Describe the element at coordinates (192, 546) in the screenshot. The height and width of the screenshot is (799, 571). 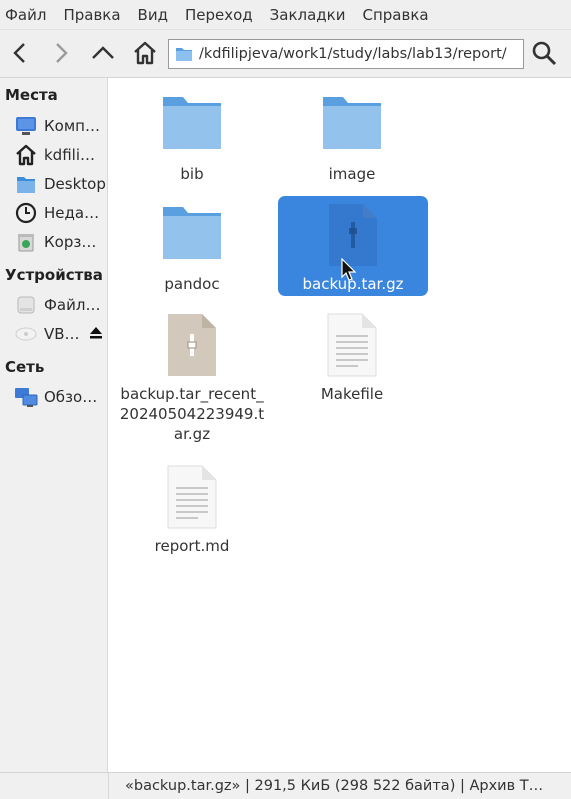
I see `file-name: report.md` at that location.